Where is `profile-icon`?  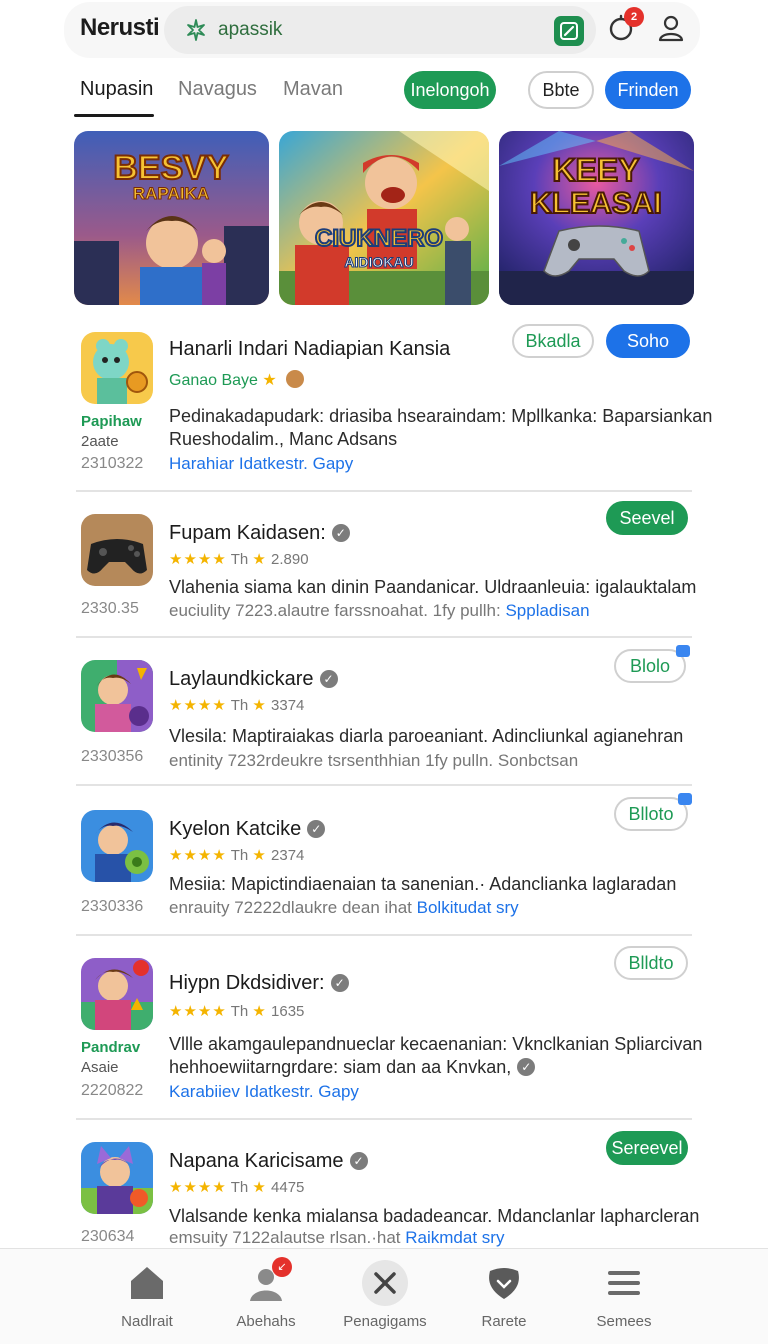
profile-icon is located at coordinates (671, 28).